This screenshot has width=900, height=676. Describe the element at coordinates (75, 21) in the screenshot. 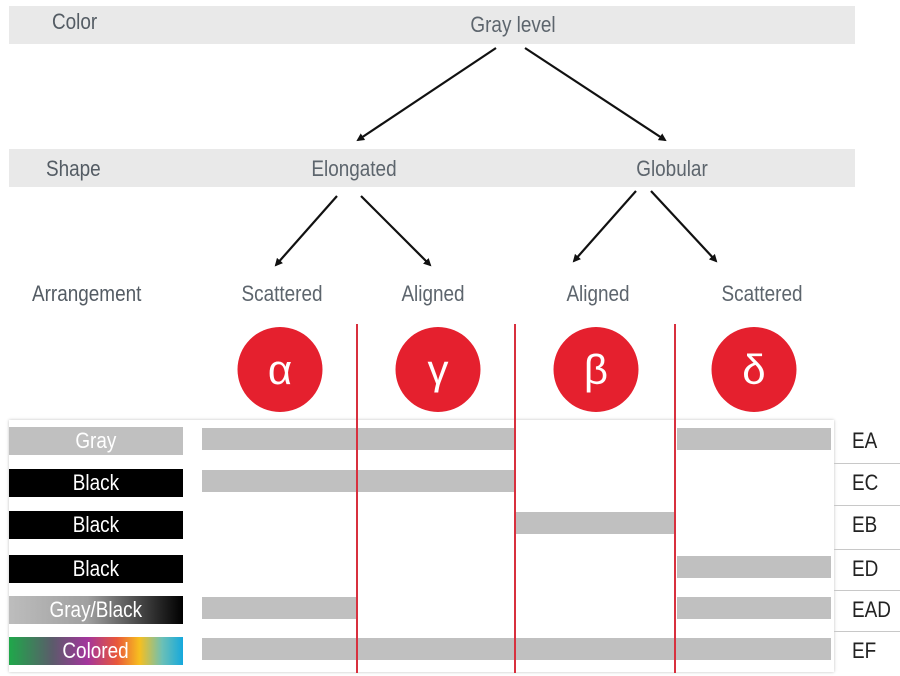

I see `level-label-color: Color` at that location.